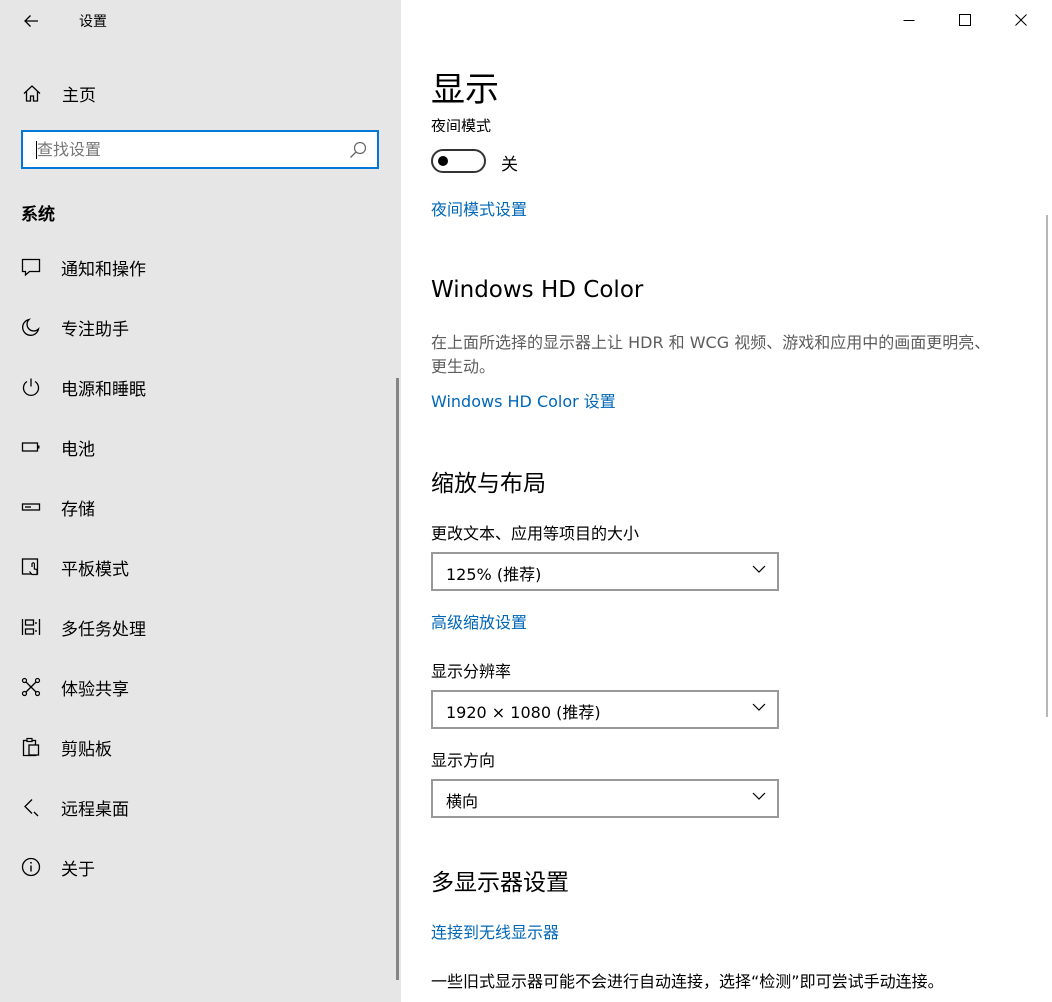 The width and height of the screenshot is (1052, 1002). I want to click on notification-icon, so click(31, 267).